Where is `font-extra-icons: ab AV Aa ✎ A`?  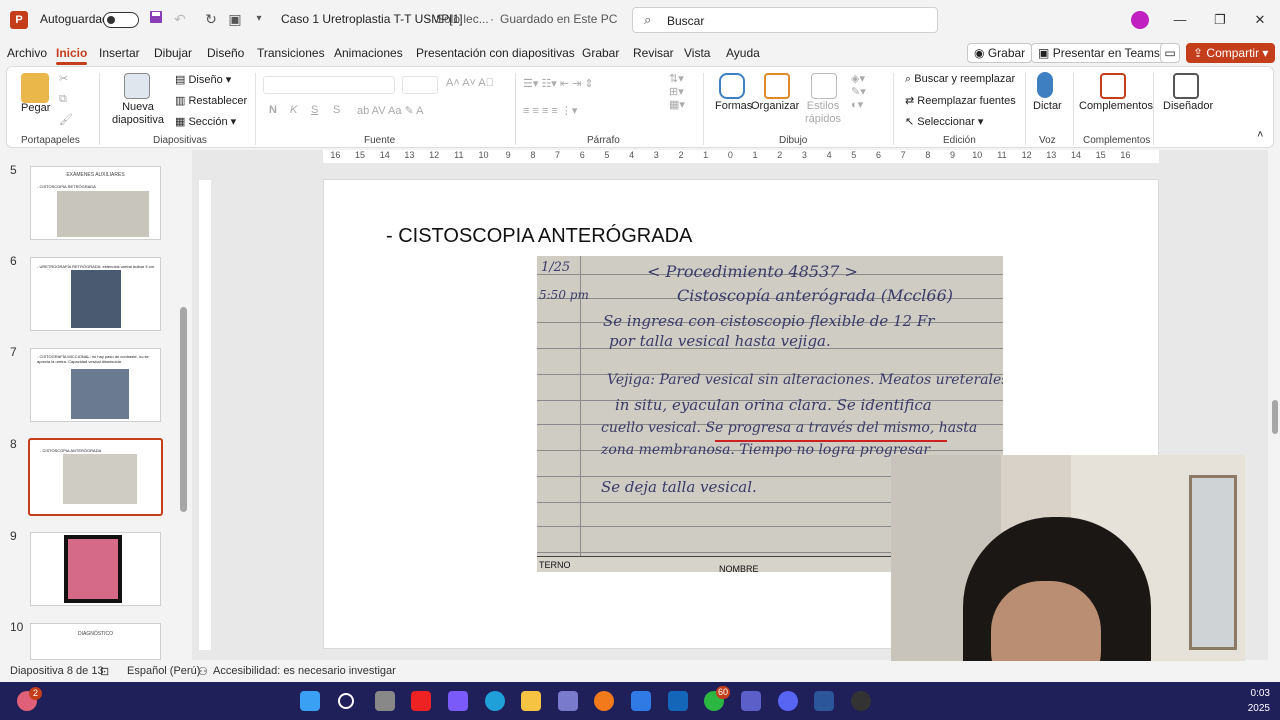 font-extra-icons: ab AV Aa ✎ A is located at coordinates (390, 110).